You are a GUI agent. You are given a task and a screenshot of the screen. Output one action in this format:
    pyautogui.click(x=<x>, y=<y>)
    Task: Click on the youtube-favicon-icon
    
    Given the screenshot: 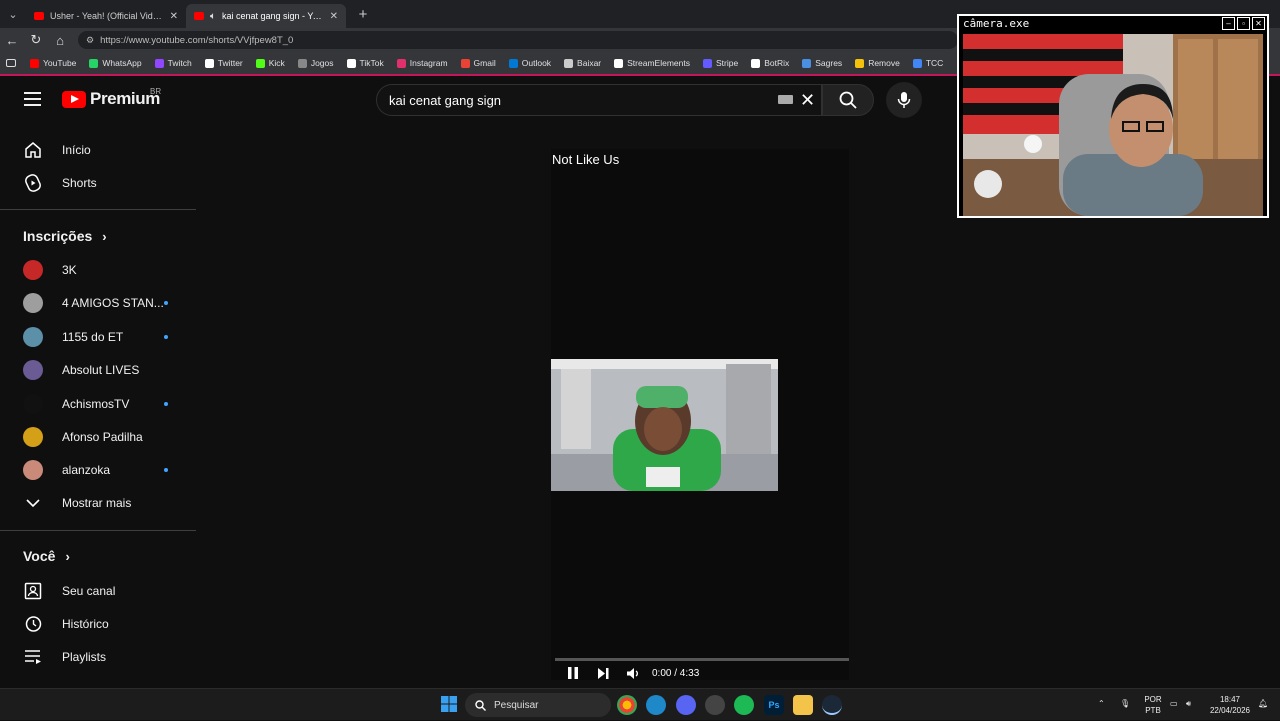 What is the action you would take?
    pyautogui.click(x=199, y=16)
    